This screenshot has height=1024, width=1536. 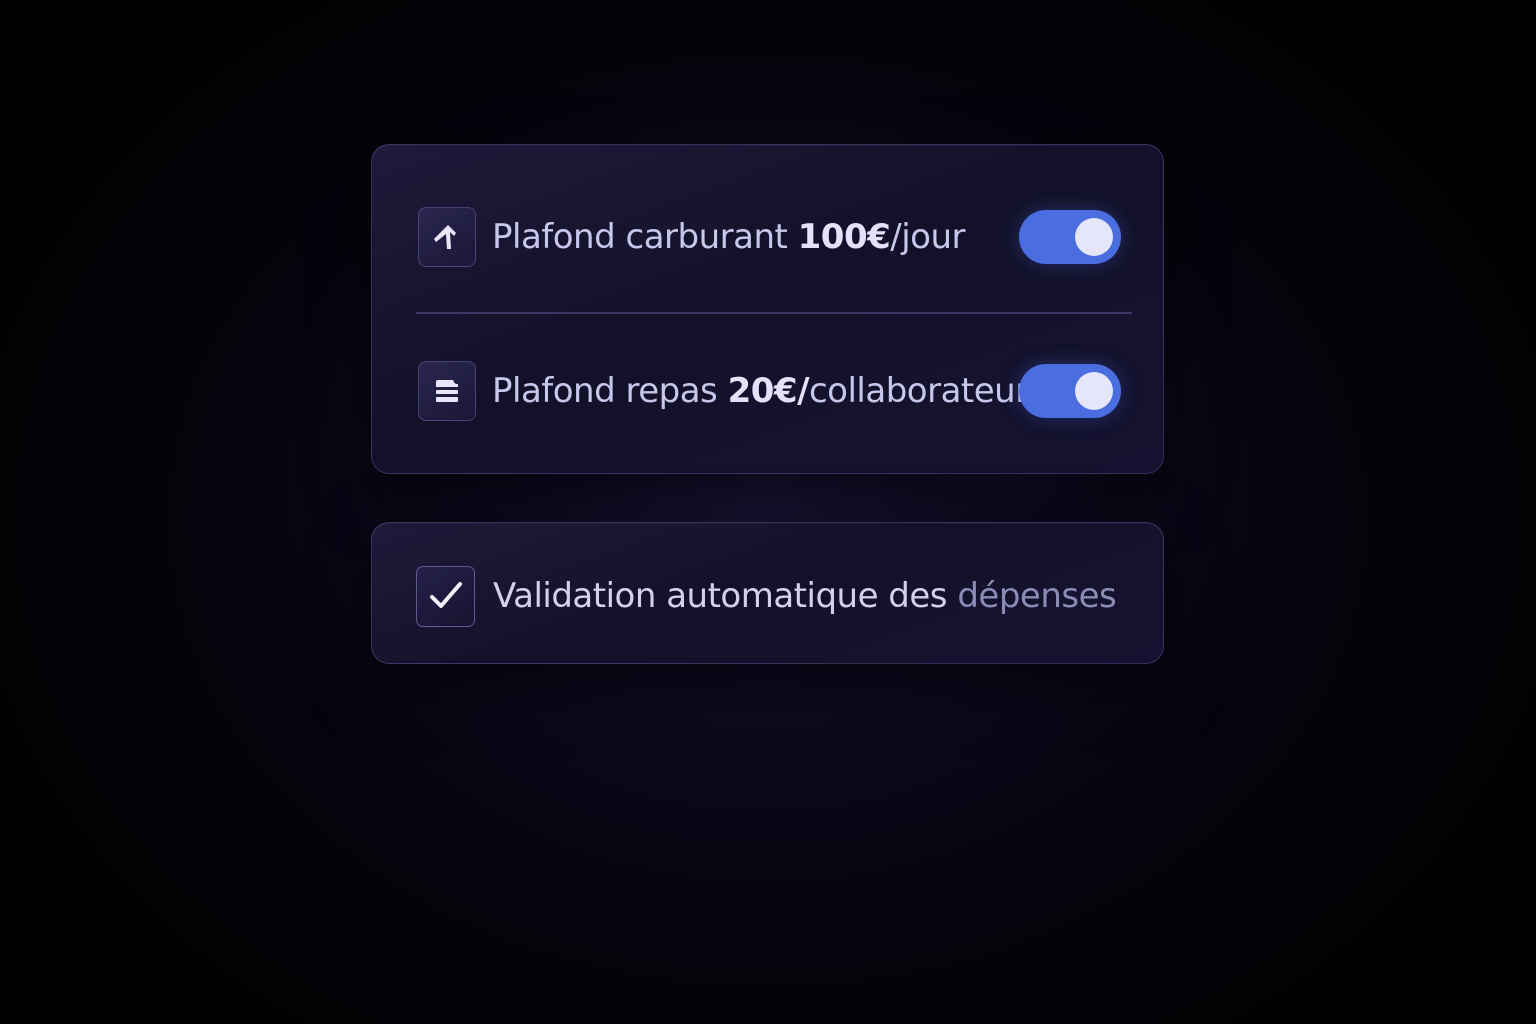 I want to click on auto-validation-row: Validation automatique des dépenses, so click(x=774, y=596).